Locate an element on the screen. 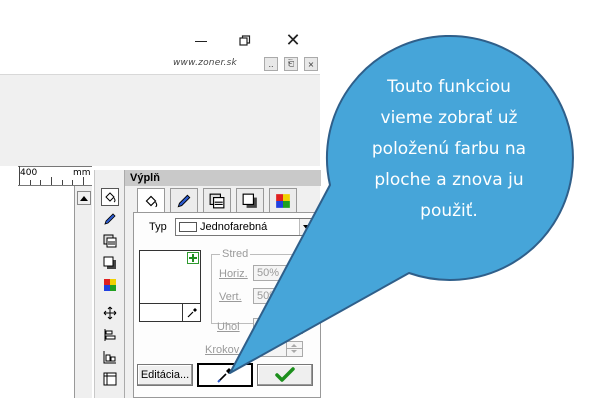 Image resolution: width=605 pixels, height=398 pixels. minimize-button is located at coordinates (201, 41).